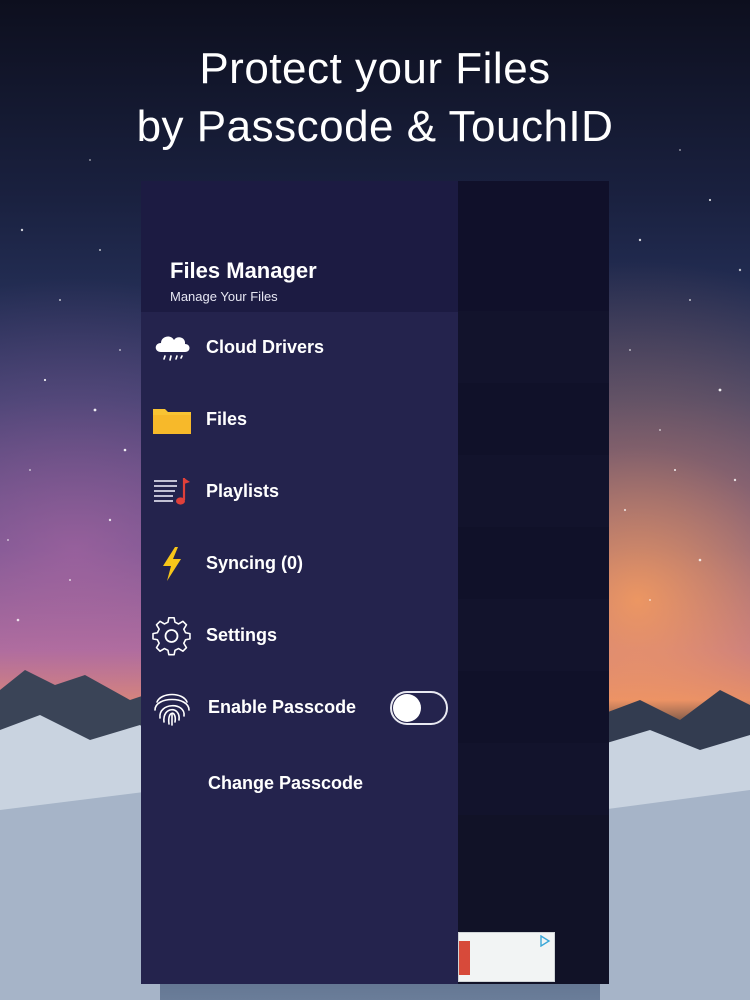 Image resolution: width=750 pixels, height=1000 pixels. I want to click on menu-item-label: Settings, so click(242, 635).